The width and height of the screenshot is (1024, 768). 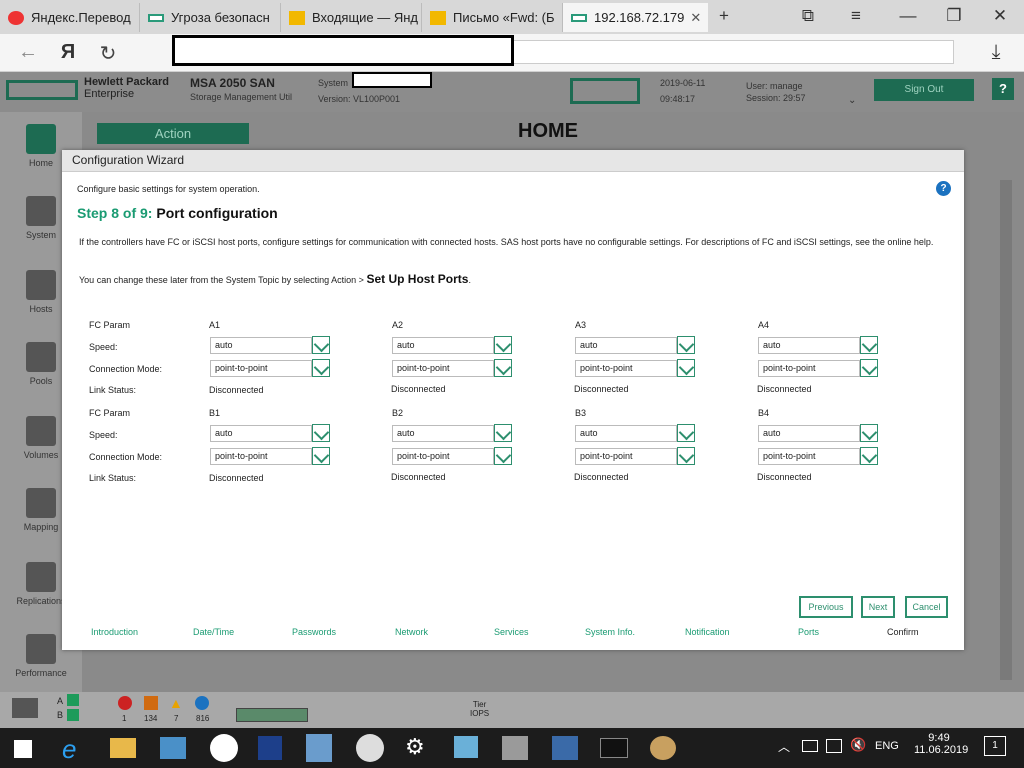 I want to click on network-icon, so click(x=834, y=746).